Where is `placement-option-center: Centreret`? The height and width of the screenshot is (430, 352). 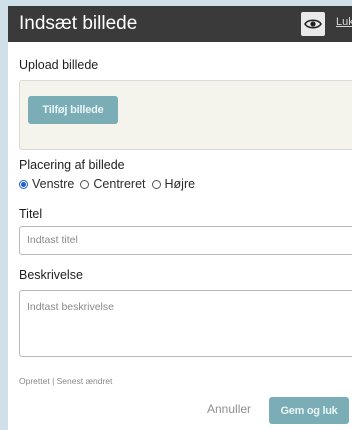 placement-option-center: Centreret is located at coordinates (113, 184).